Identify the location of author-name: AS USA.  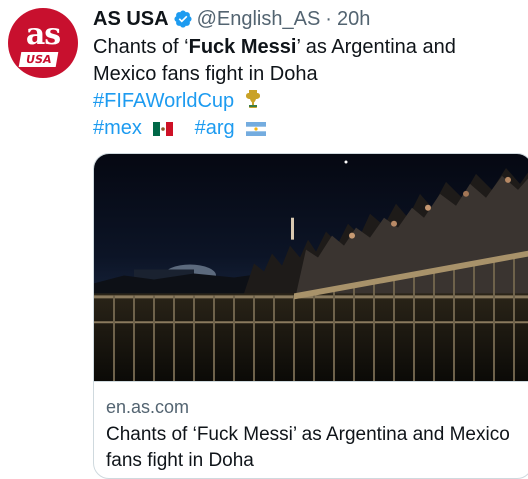
(131, 19).